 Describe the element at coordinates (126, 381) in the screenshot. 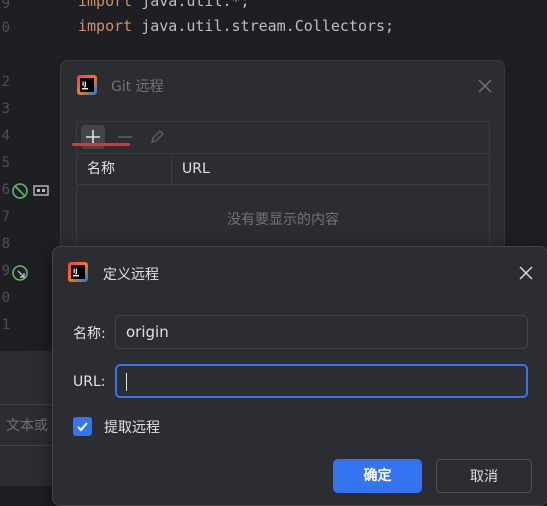

I see `text-caret` at that location.